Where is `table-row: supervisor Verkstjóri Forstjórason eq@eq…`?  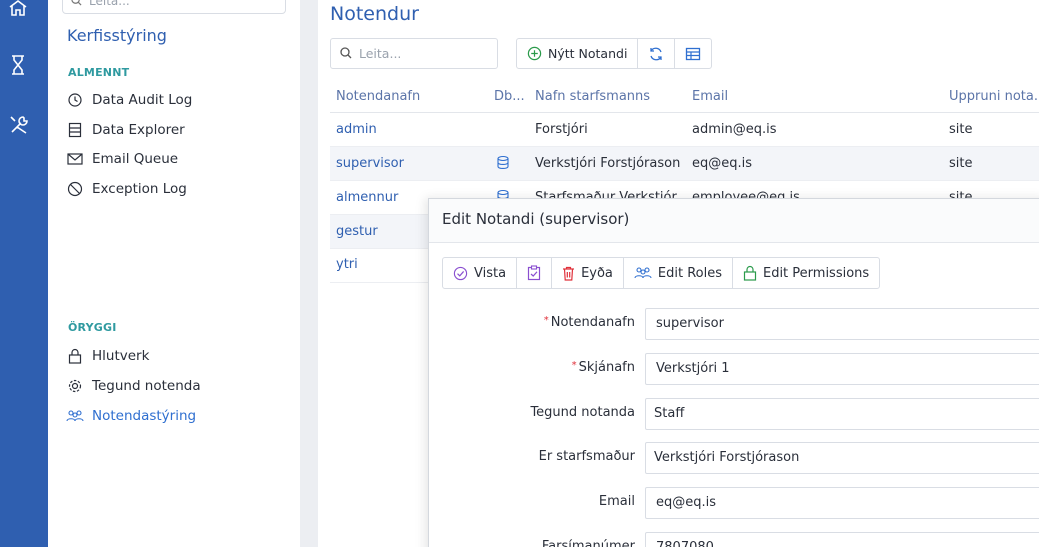 table-row: supervisor Verkstjóri Forstjórason eq@eq… is located at coordinates (684, 164).